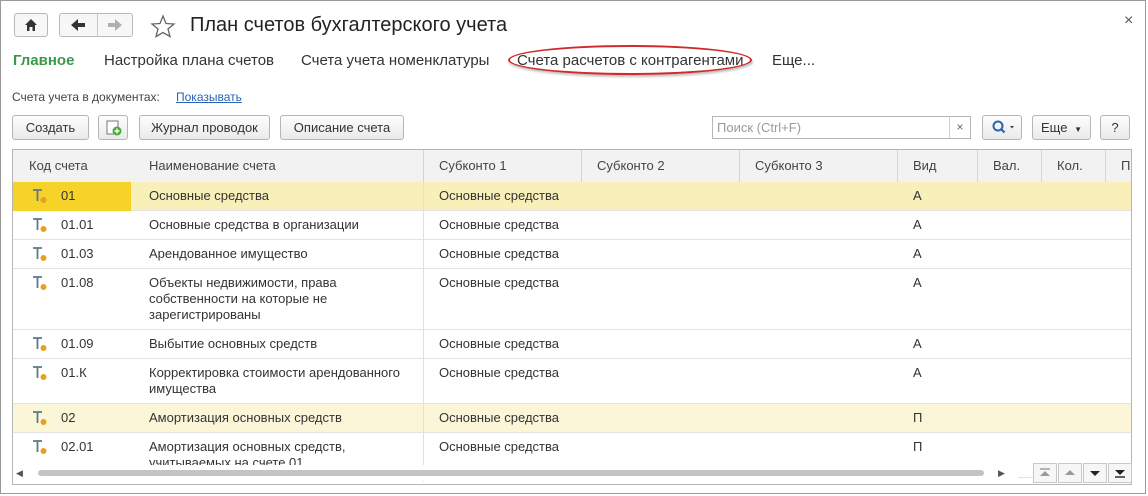 The width and height of the screenshot is (1148, 496). I want to click on arrow-right-icon, so click(115, 25).